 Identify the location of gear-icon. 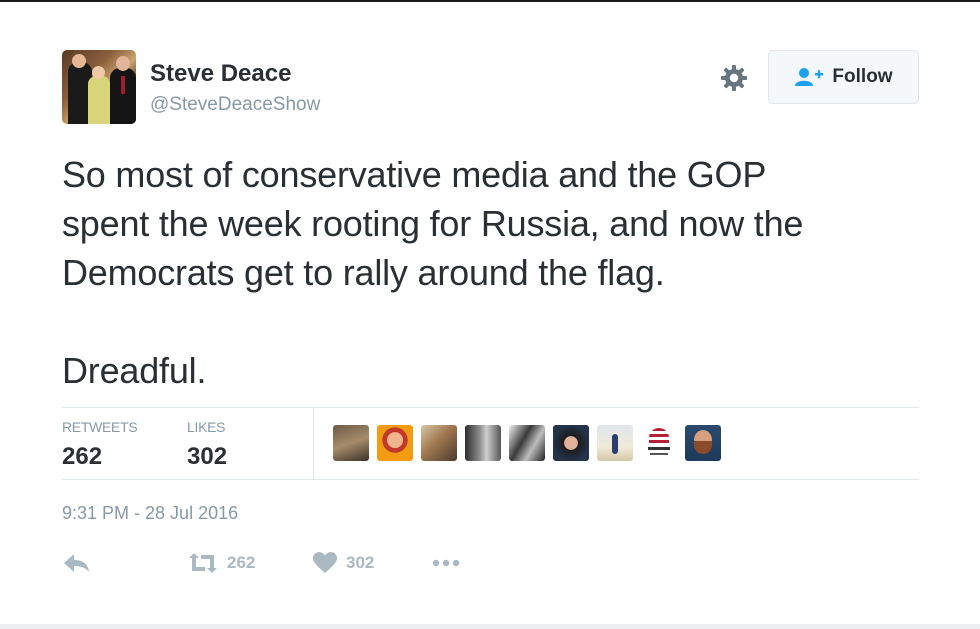
(734, 78).